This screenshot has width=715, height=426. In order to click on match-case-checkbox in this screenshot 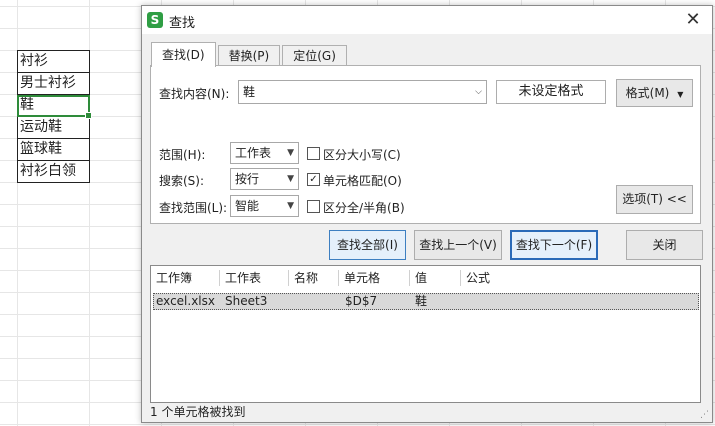, I will do `click(313, 153)`.